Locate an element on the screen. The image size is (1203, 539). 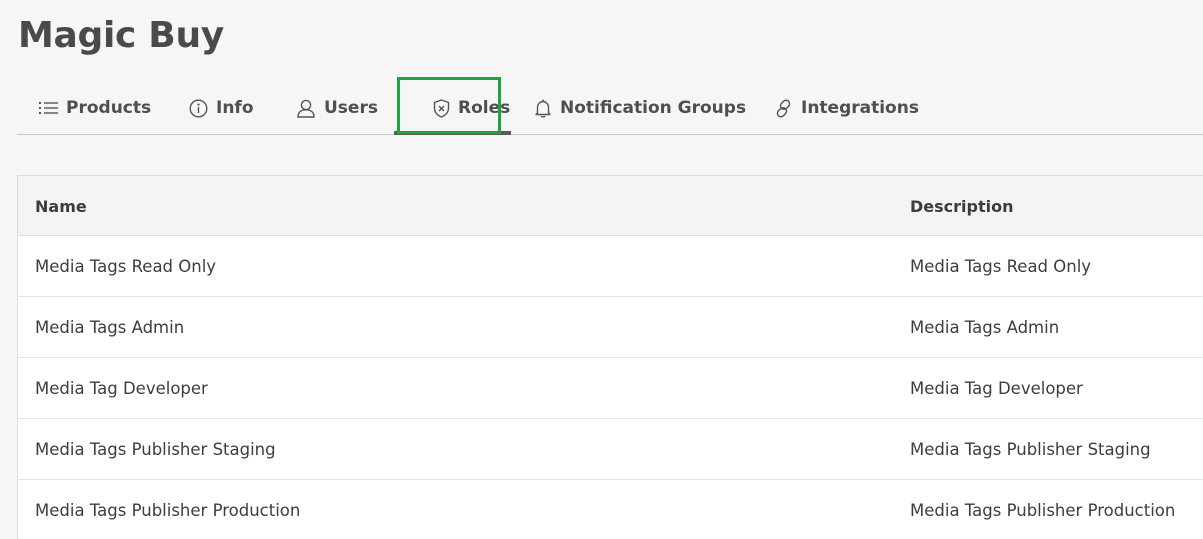
list-icon is located at coordinates (48, 108).